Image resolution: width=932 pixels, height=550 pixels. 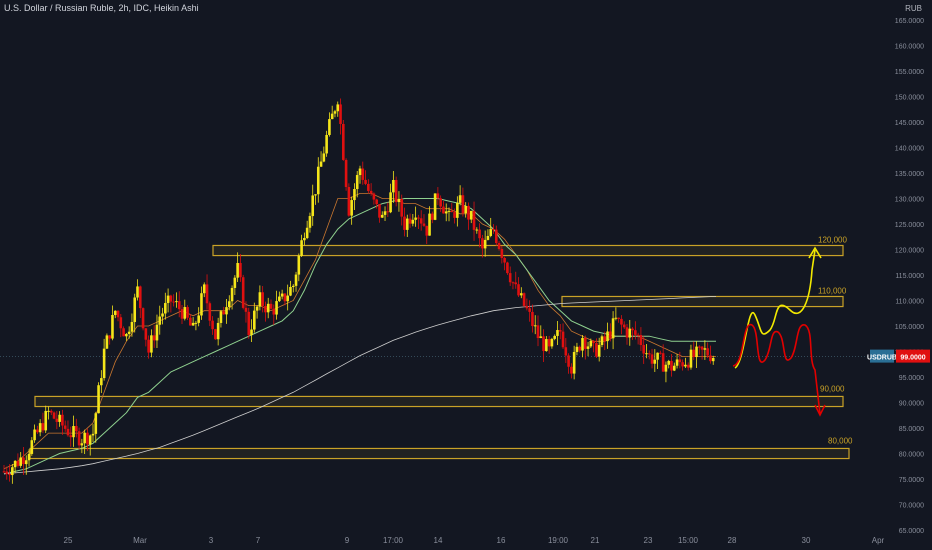 I want to click on zone-label: 90,000, so click(x=832, y=388).